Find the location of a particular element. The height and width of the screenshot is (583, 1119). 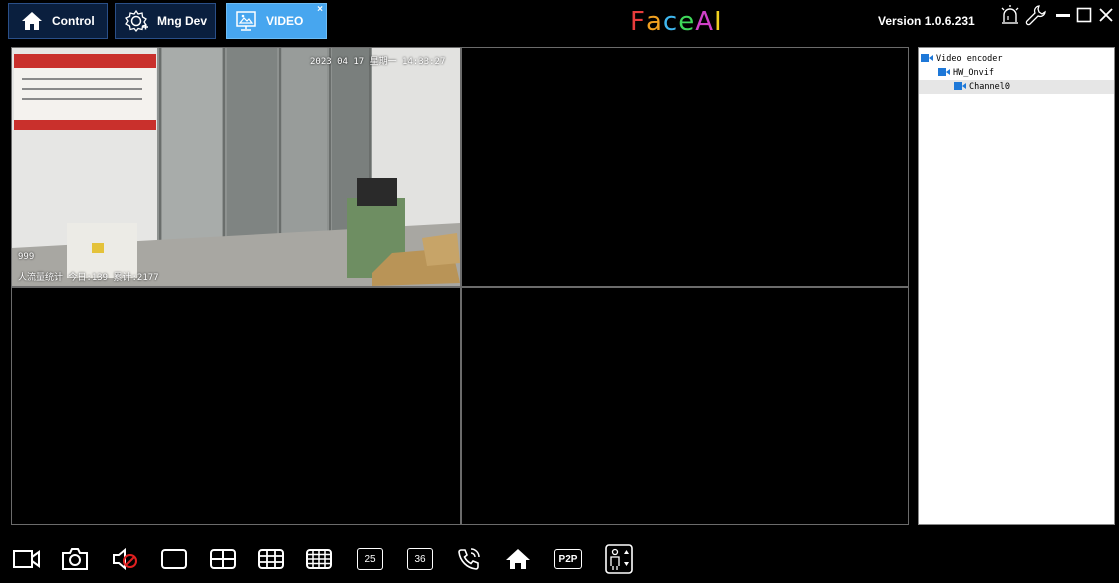

layout-1-button is located at coordinates (174, 559).